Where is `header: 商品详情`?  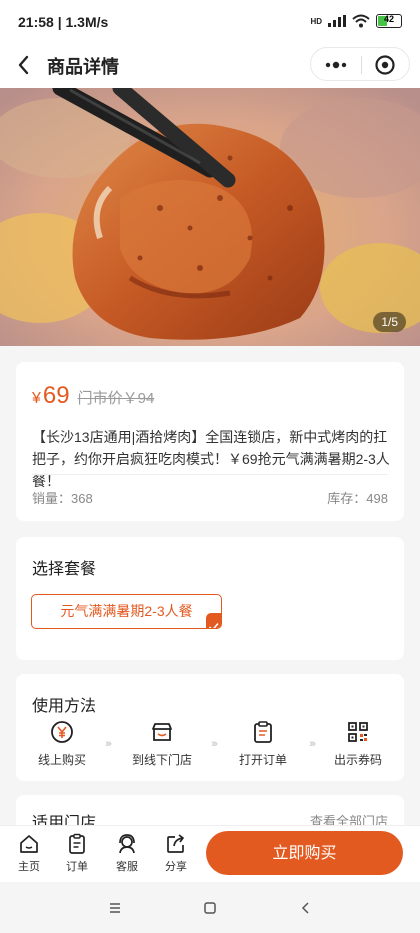
header: 商品详情 is located at coordinates (210, 65).